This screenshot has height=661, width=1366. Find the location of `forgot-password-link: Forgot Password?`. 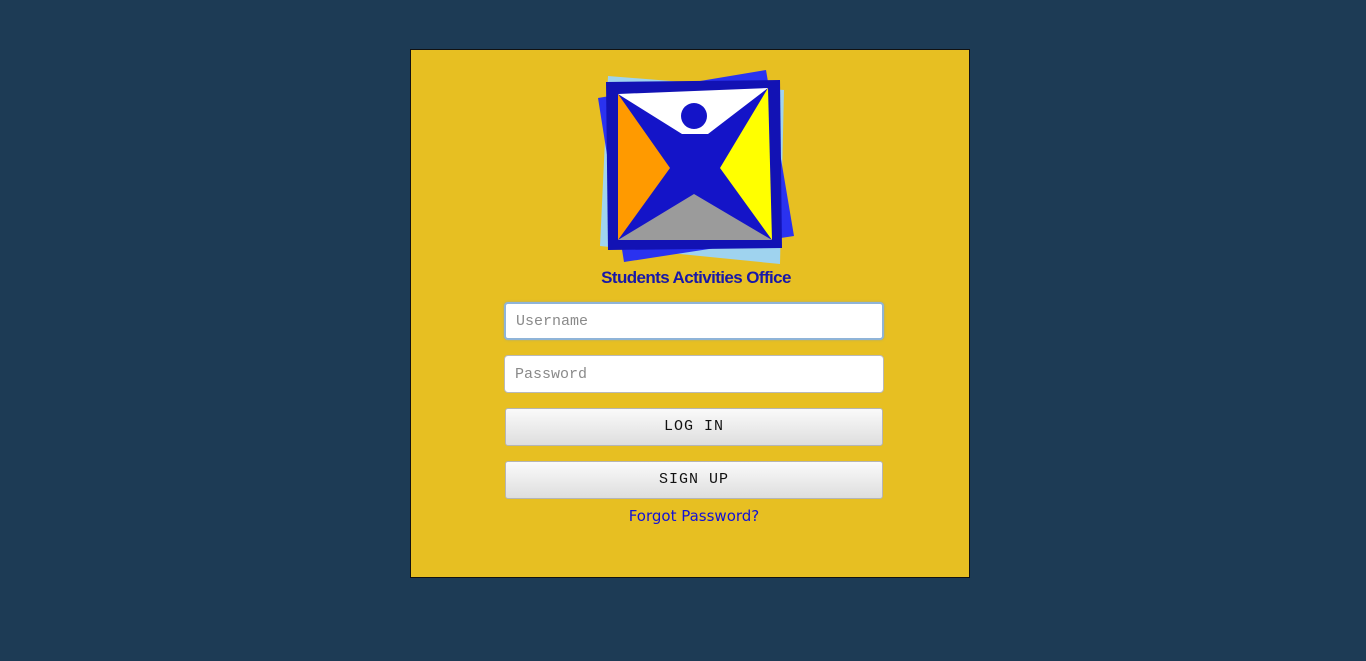

forgot-password-link: Forgot Password? is located at coordinates (694, 516).